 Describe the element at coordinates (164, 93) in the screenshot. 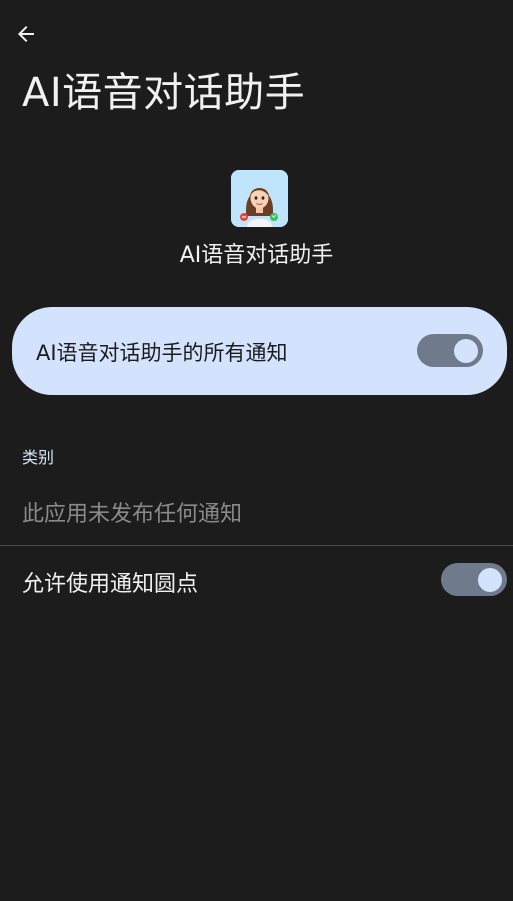

I see `page-title: AI语音对话助手` at that location.